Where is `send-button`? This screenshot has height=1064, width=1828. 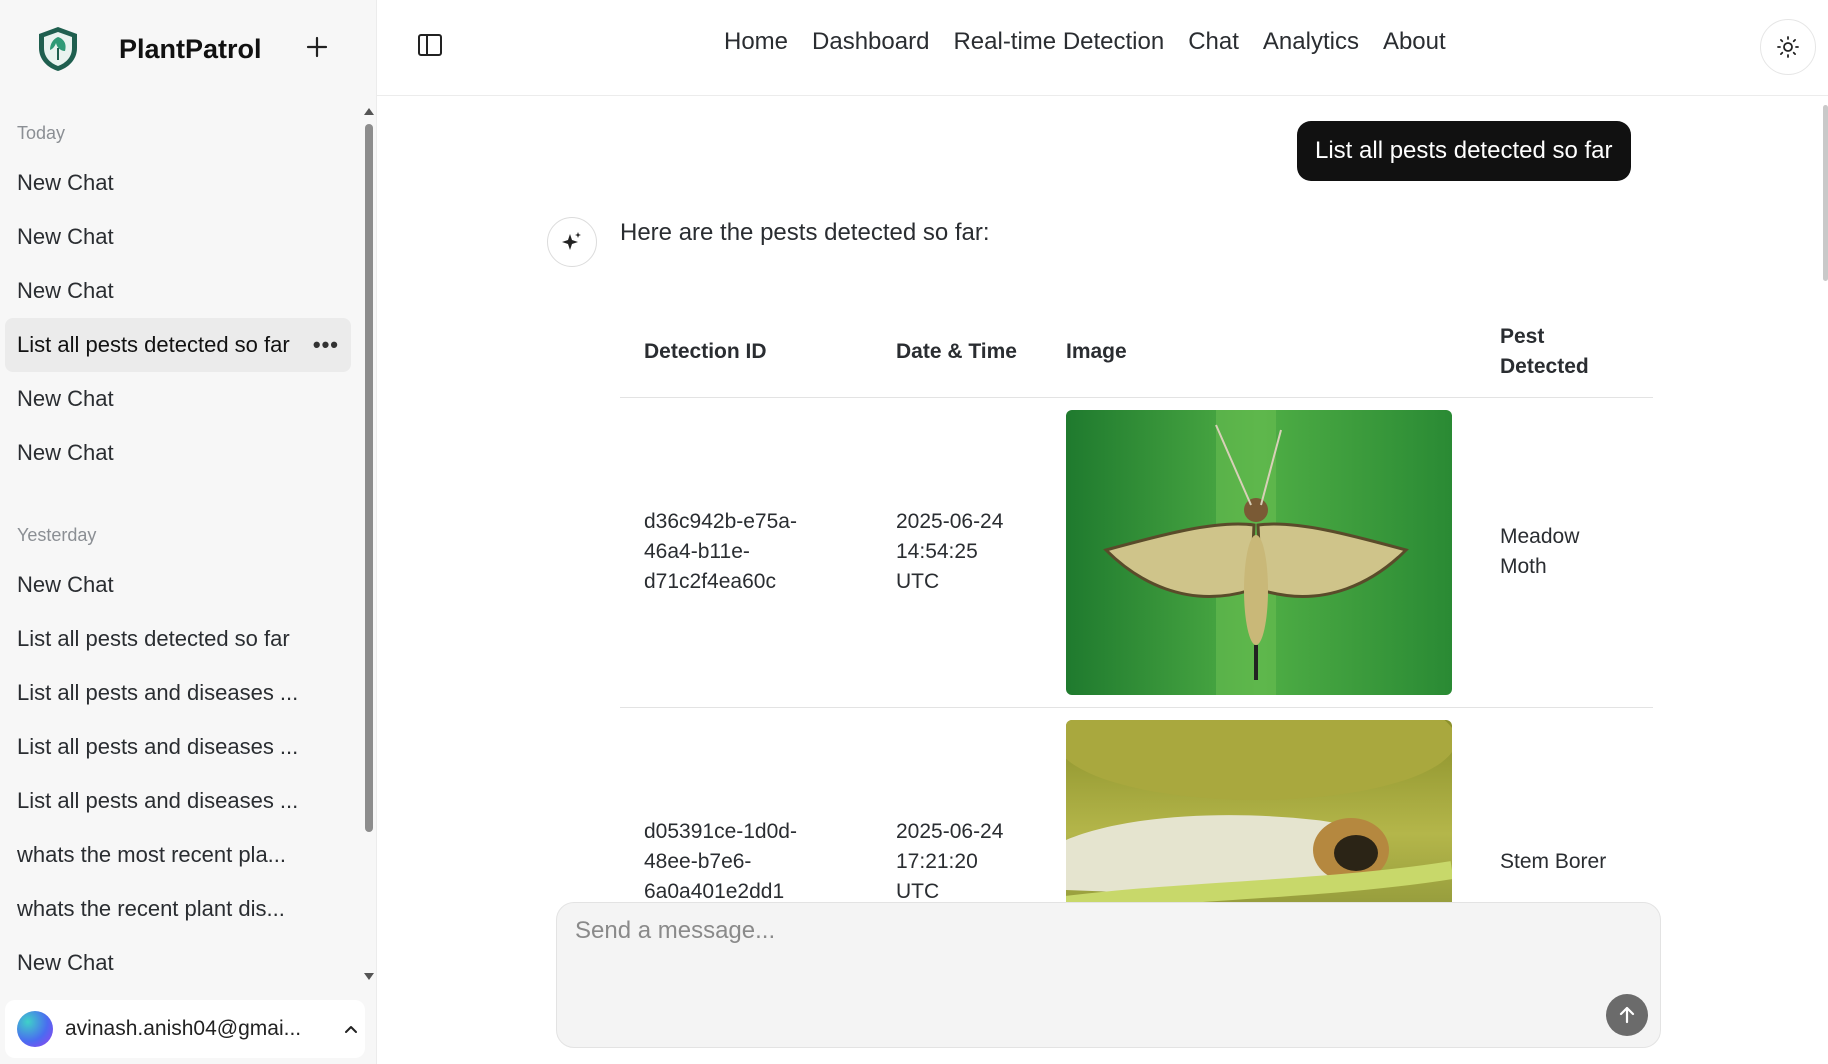 send-button is located at coordinates (1627, 1015).